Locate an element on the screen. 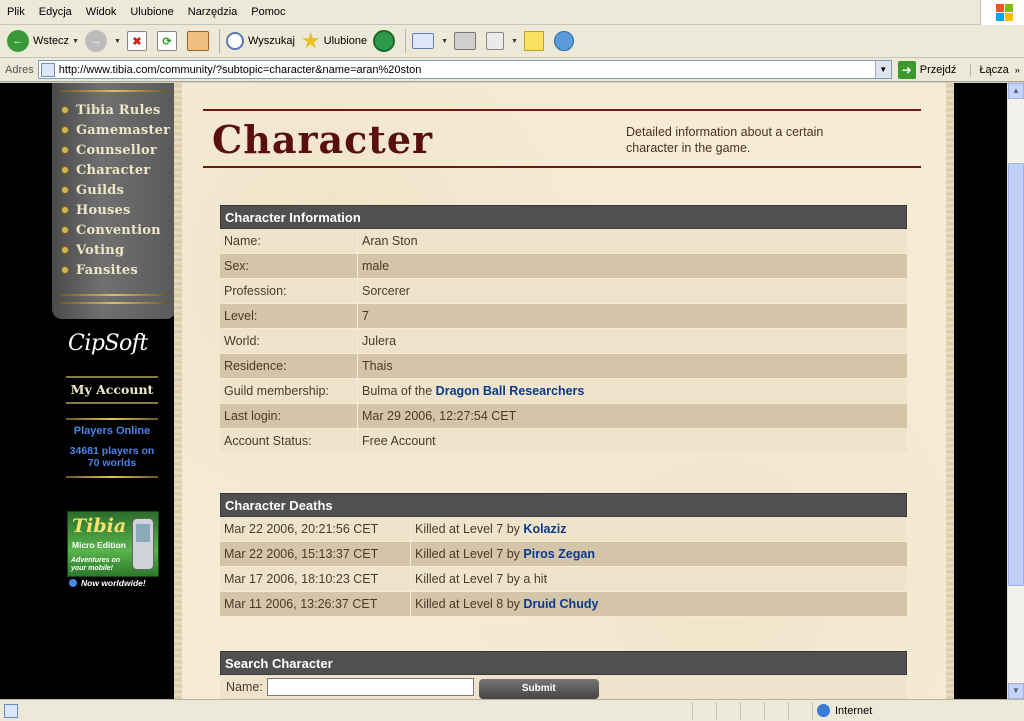  nav-item-houses: Houses is located at coordinates (96, 210).